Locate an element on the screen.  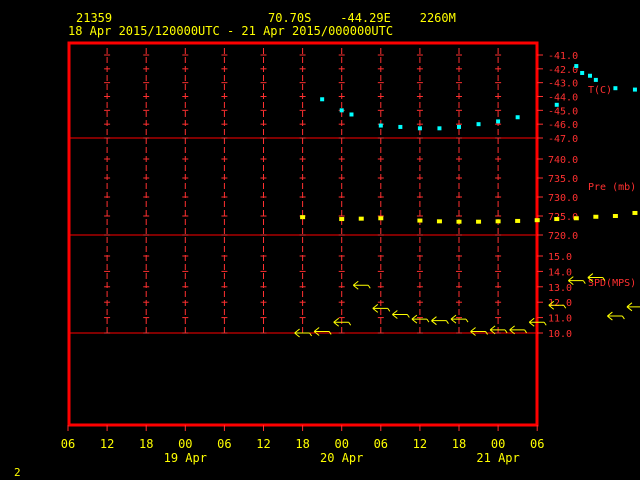
x-date-label: 21 Apr is located at coordinates (497, 458).